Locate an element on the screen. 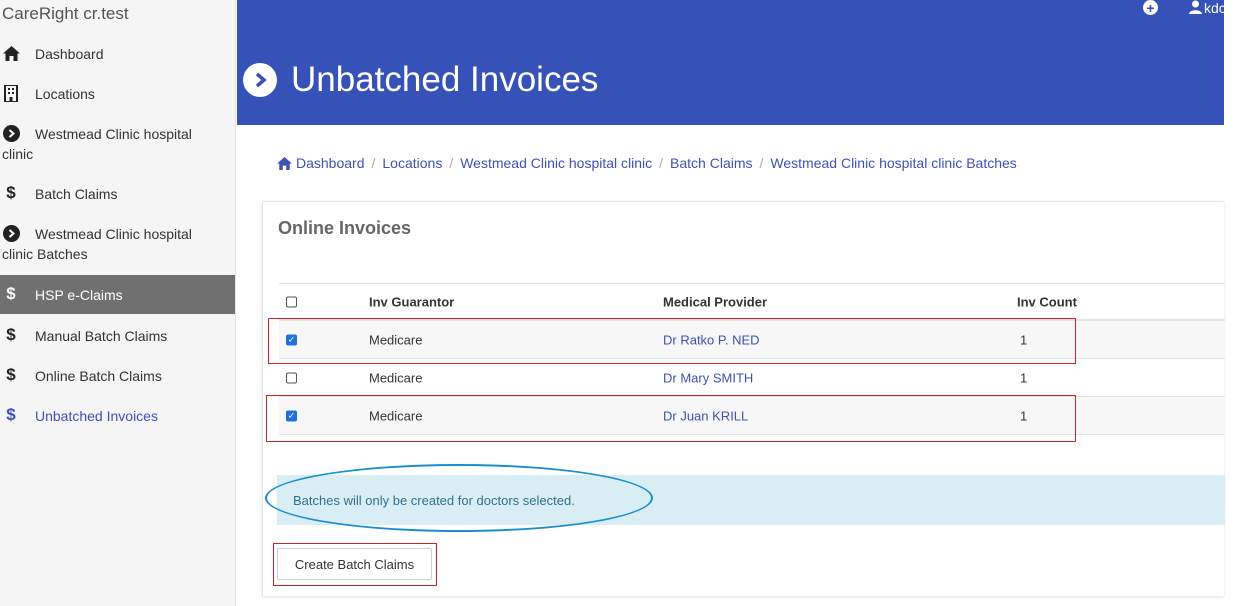 This screenshot has width=1248, height=606. sidebar-item-westmead-clinic: Westmead Clinic hospital clinic is located at coordinates (117, 144).